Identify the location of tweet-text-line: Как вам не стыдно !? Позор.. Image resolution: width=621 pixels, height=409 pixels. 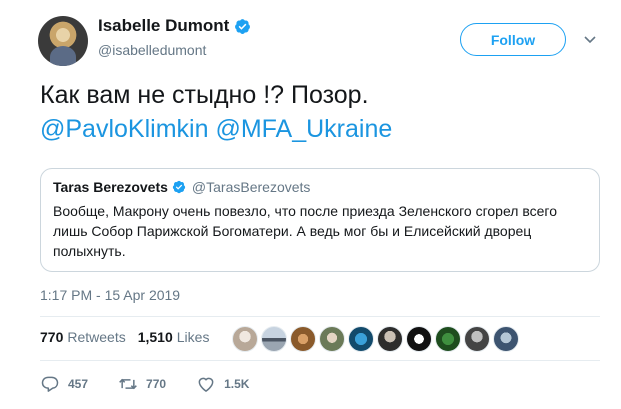
(204, 95).